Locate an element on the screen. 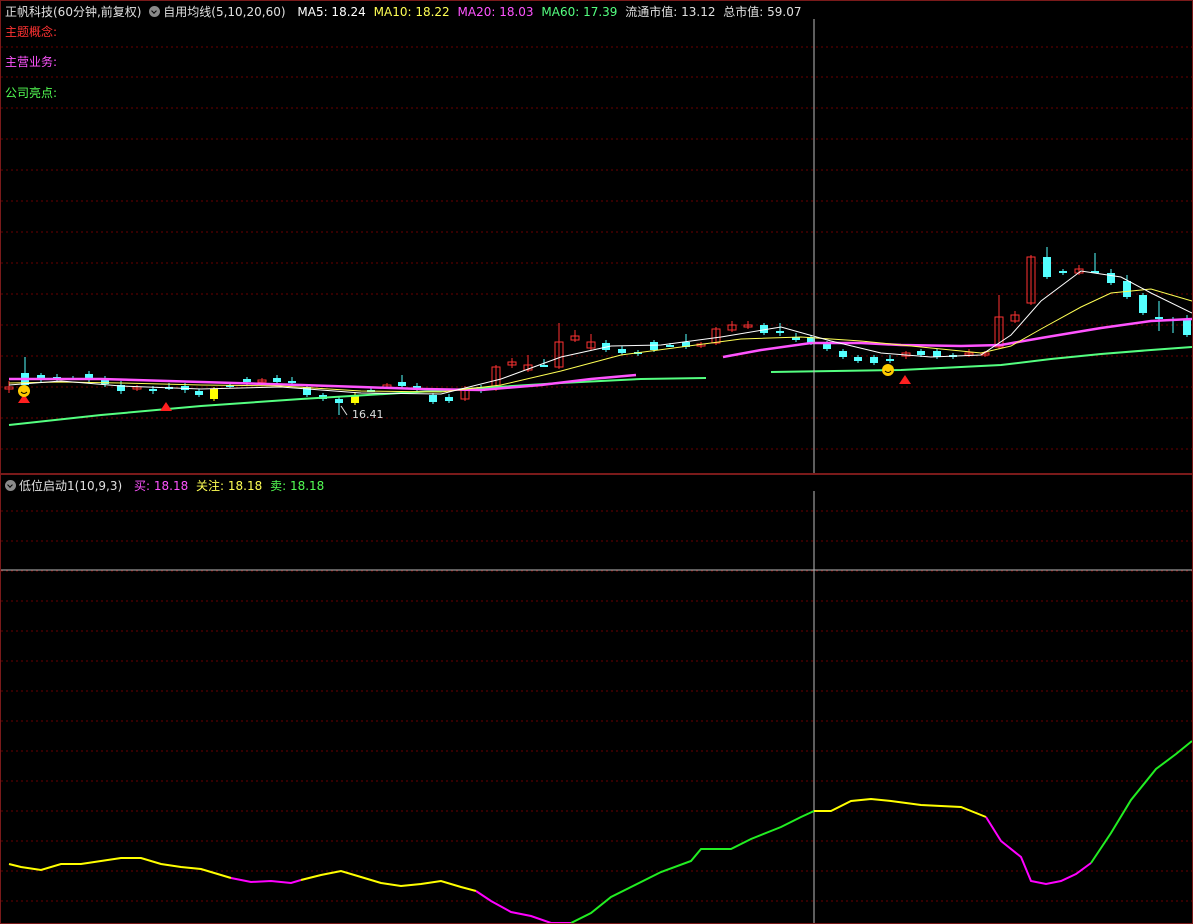  low-price-label: 16.41 is located at coordinates (368, 414).